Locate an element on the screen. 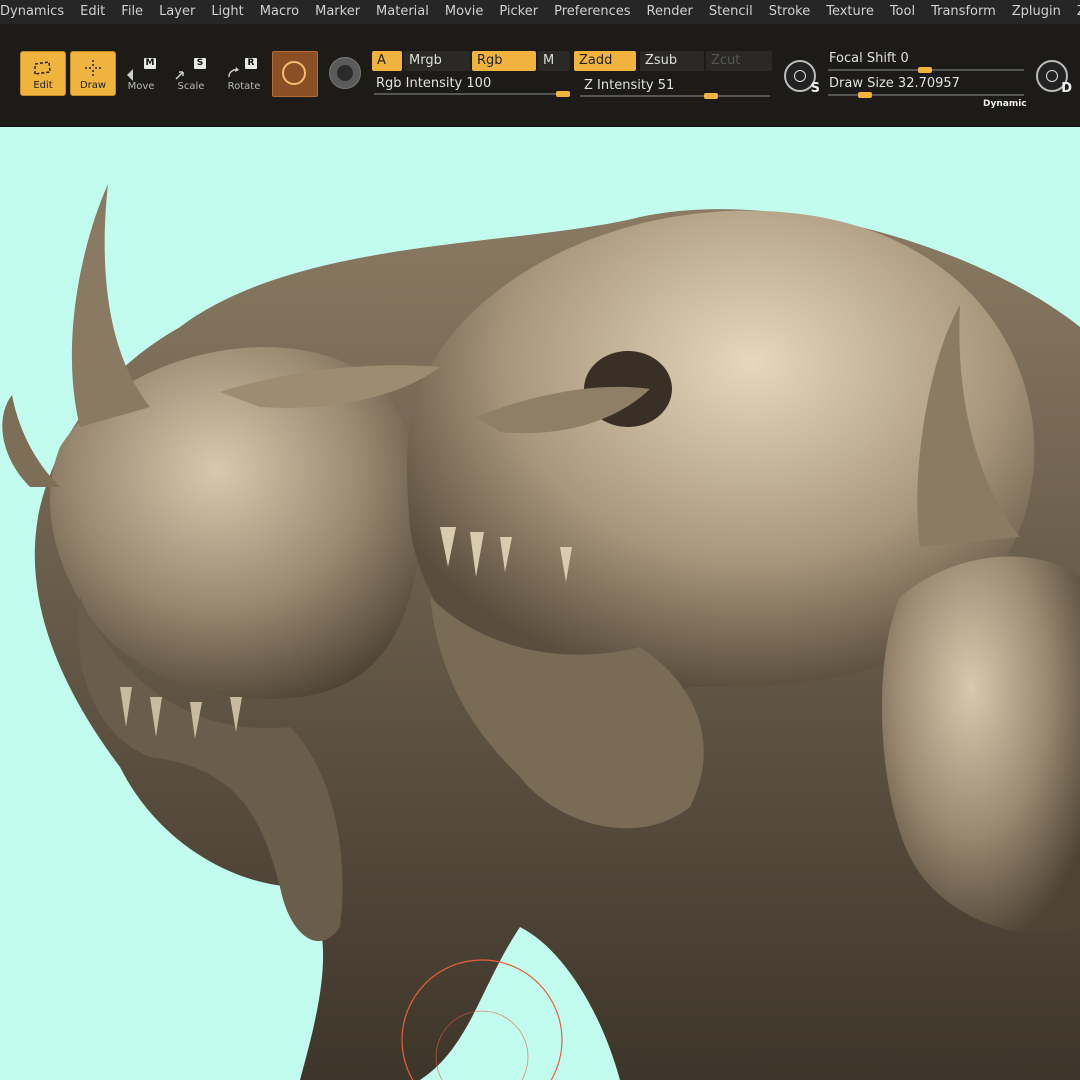 This screenshot has width=1080, height=1080. menu-item-tool: Tool is located at coordinates (902, 12).